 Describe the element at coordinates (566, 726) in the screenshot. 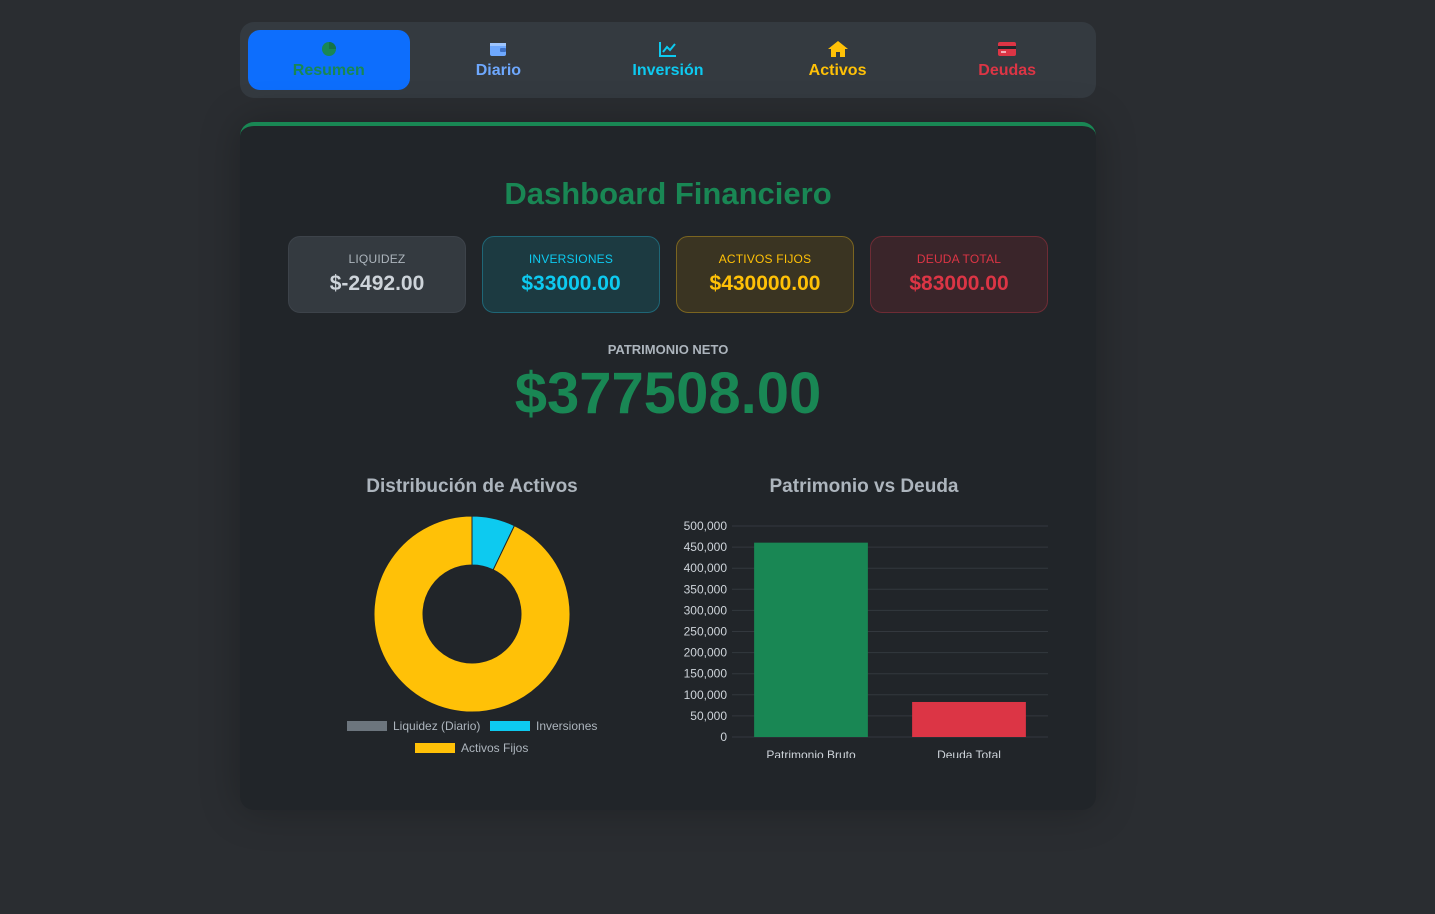

I see `legend-label: Inversiones` at that location.